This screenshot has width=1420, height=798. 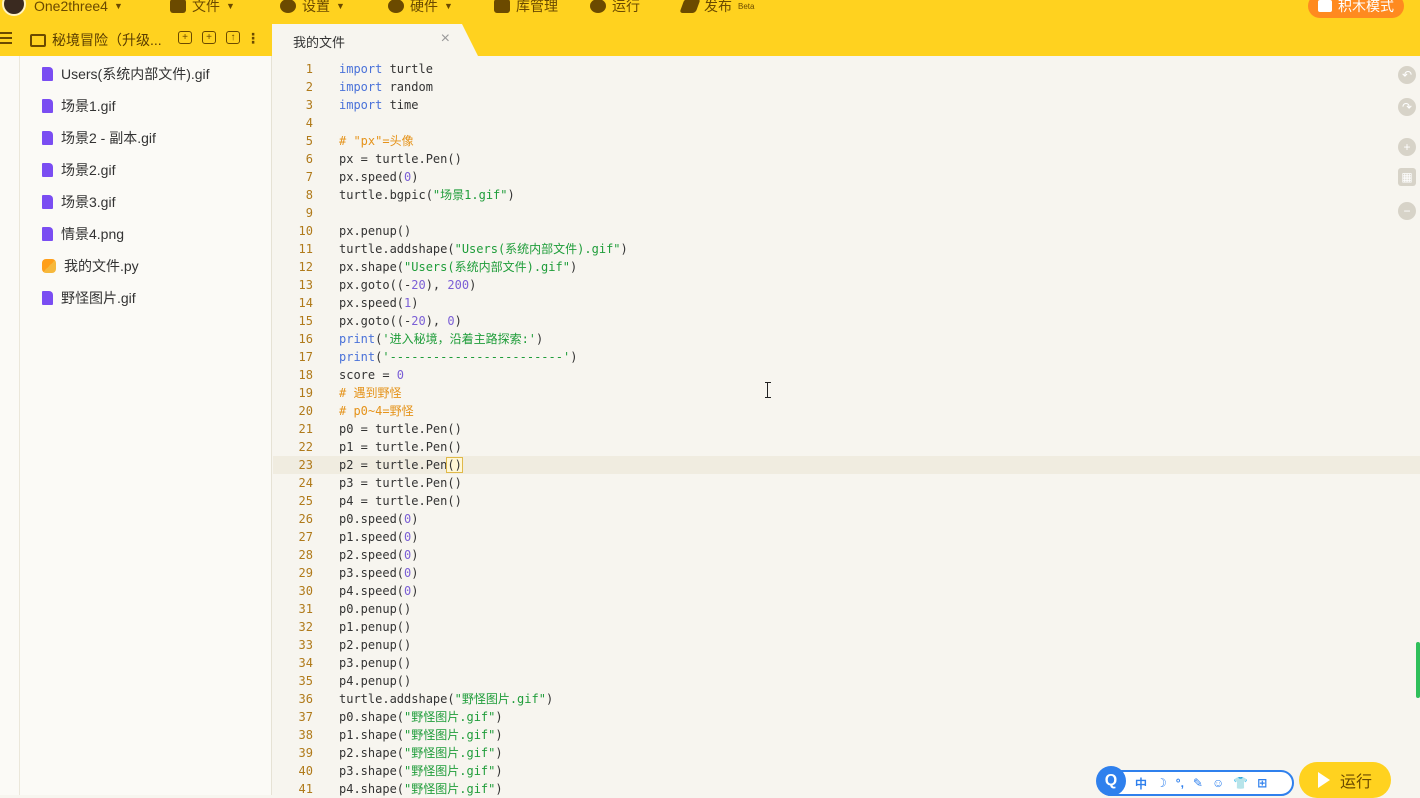 I want to click on shirt-icon: 👕, so click(x=1240, y=783).